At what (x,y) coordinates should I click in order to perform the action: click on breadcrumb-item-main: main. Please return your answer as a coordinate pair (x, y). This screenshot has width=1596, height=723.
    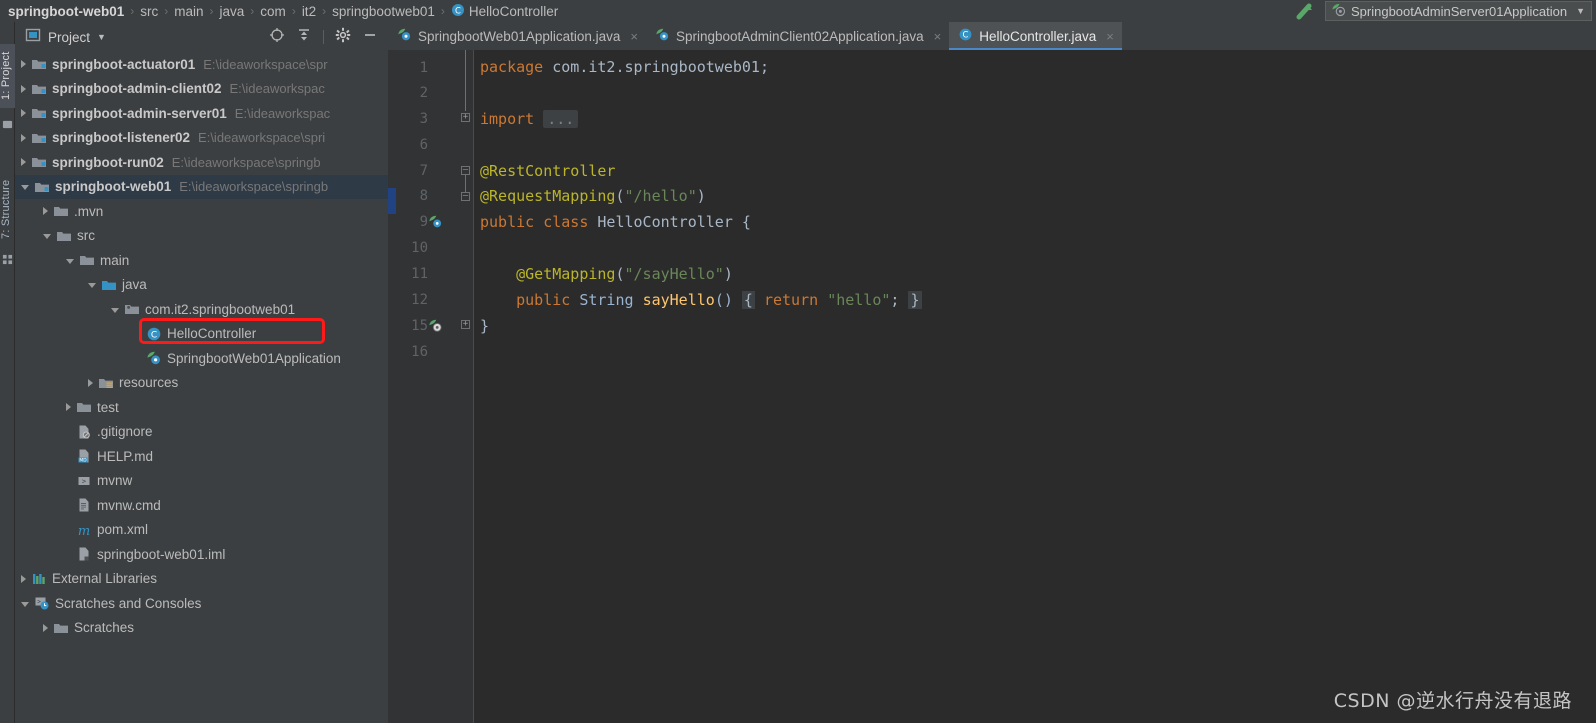
    Looking at the image, I should click on (188, 11).